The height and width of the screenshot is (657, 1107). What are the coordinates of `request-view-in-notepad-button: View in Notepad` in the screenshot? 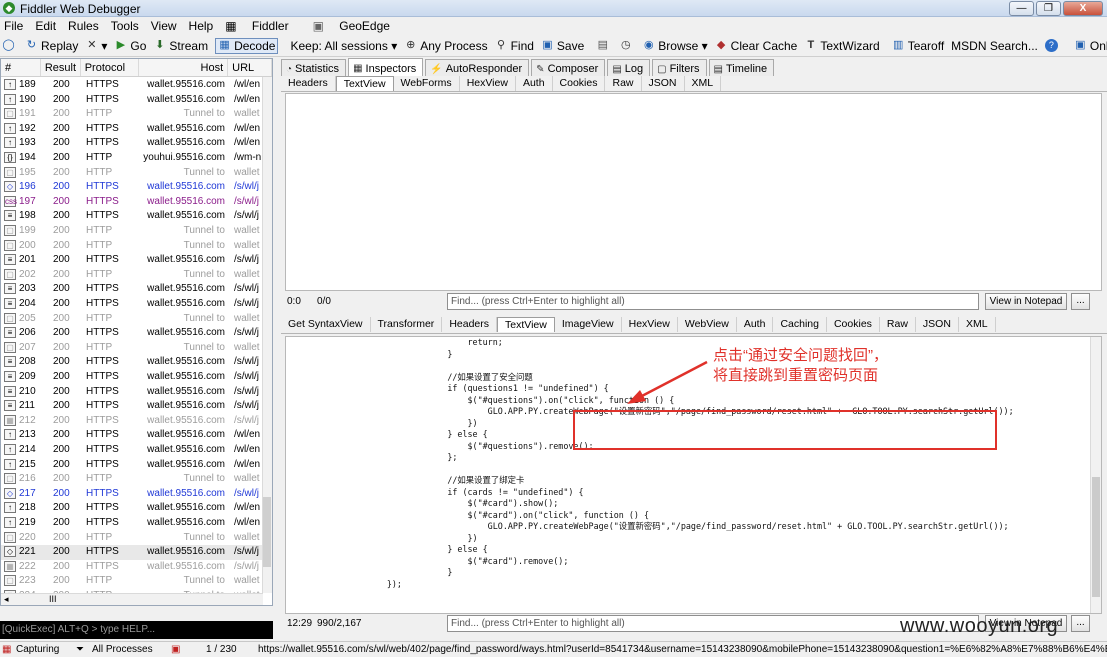 It's located at (1026, 301).